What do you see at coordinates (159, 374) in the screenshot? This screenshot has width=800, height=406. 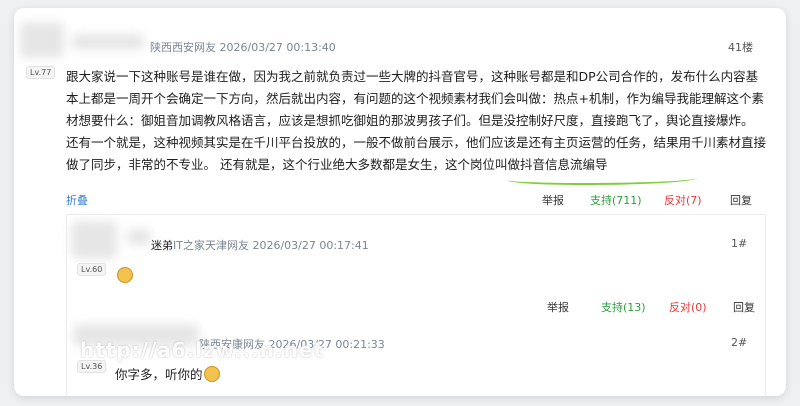 I see `reply-content: 你字多，听你的` at bounding box center [159, 374].